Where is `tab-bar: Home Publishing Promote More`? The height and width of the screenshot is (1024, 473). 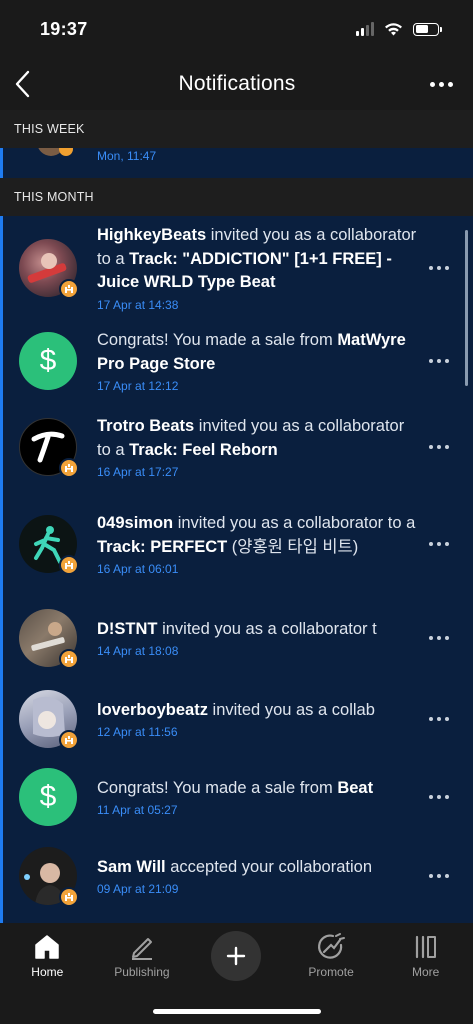 tab-bar: Home Publishing Promote More is located at coordinates (236, 973).